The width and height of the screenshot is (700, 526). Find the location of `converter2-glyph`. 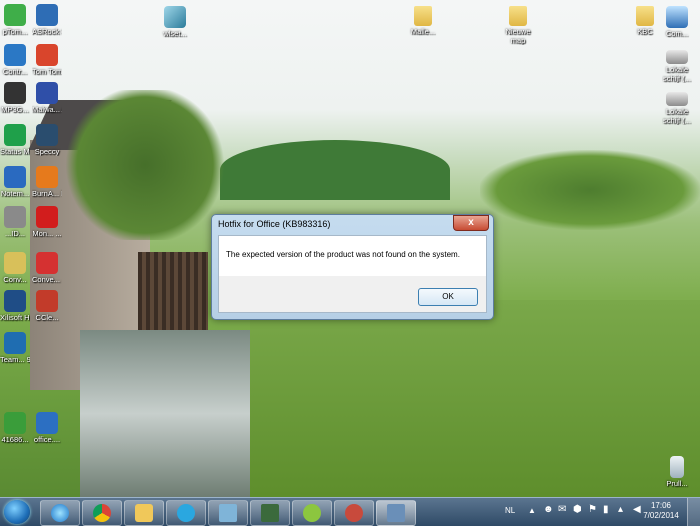

converter2-glyph is located at coordinates (47, 263).